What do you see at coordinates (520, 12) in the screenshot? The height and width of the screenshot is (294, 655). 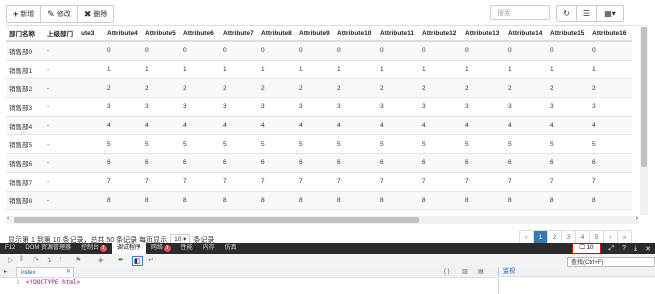 I see `search-input: 搜索` at bounding box center [520, 12].